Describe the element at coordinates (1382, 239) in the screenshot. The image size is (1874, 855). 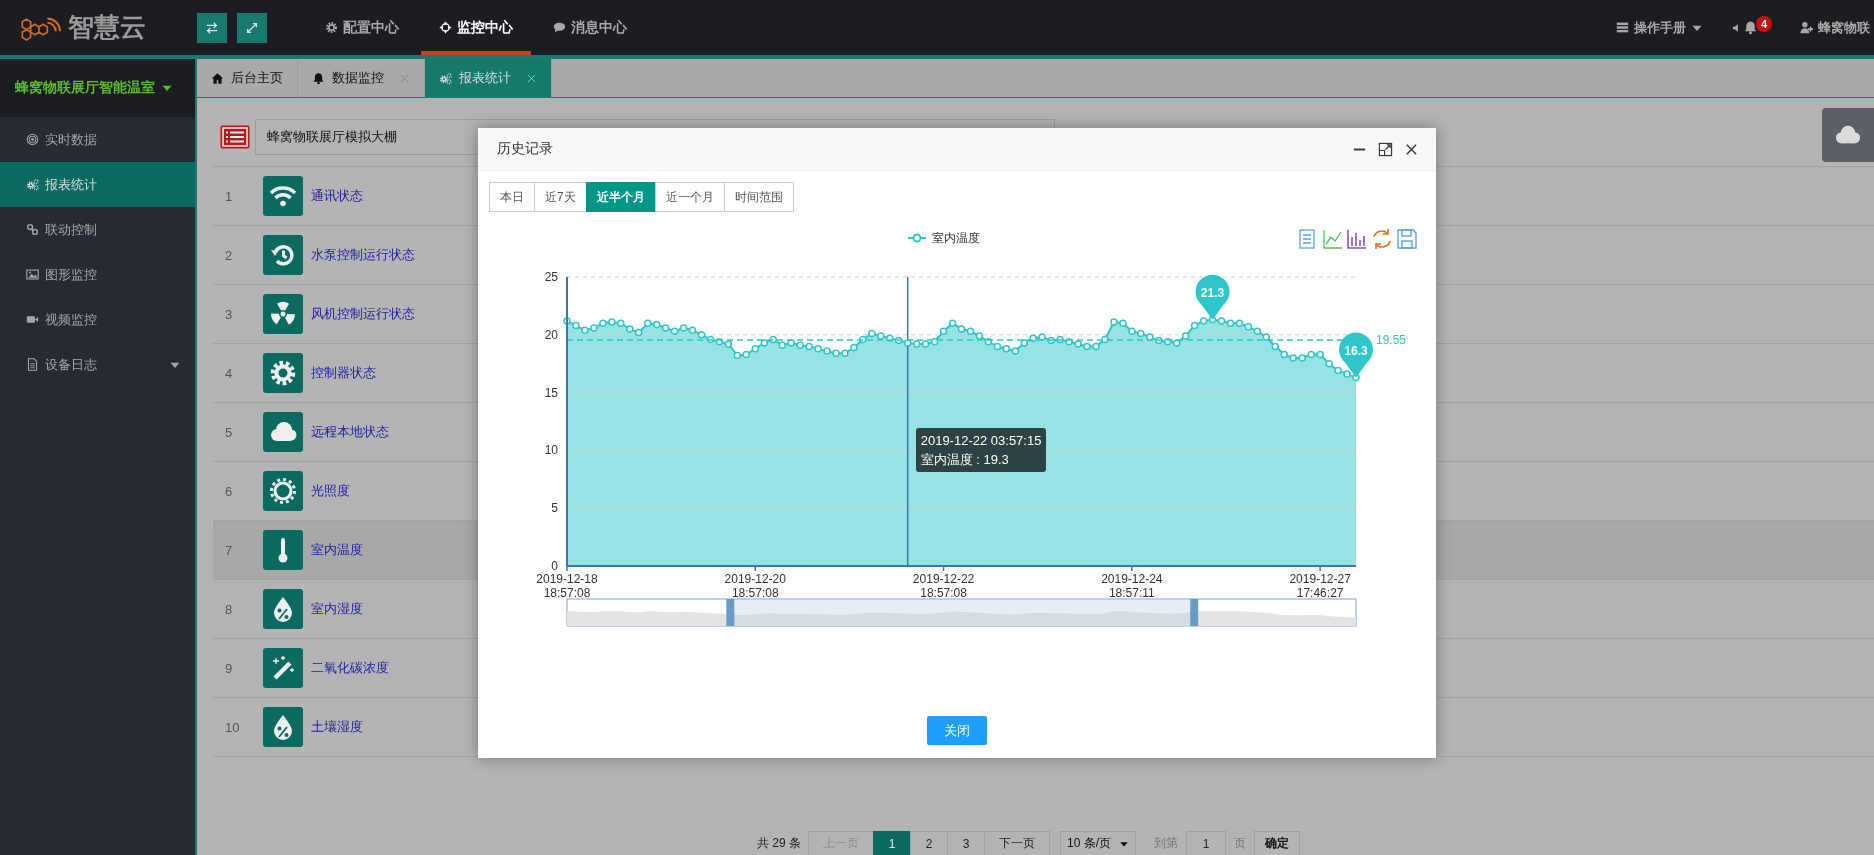
I see `refresh-icon` at that location.